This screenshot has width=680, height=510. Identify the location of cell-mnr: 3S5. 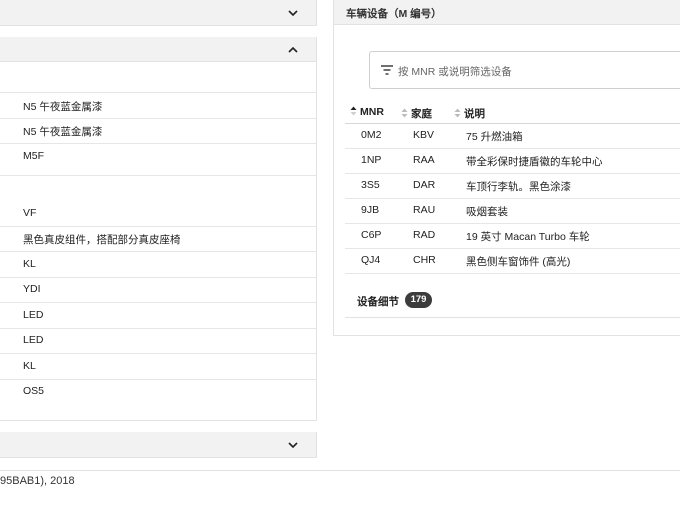
(370, 185).